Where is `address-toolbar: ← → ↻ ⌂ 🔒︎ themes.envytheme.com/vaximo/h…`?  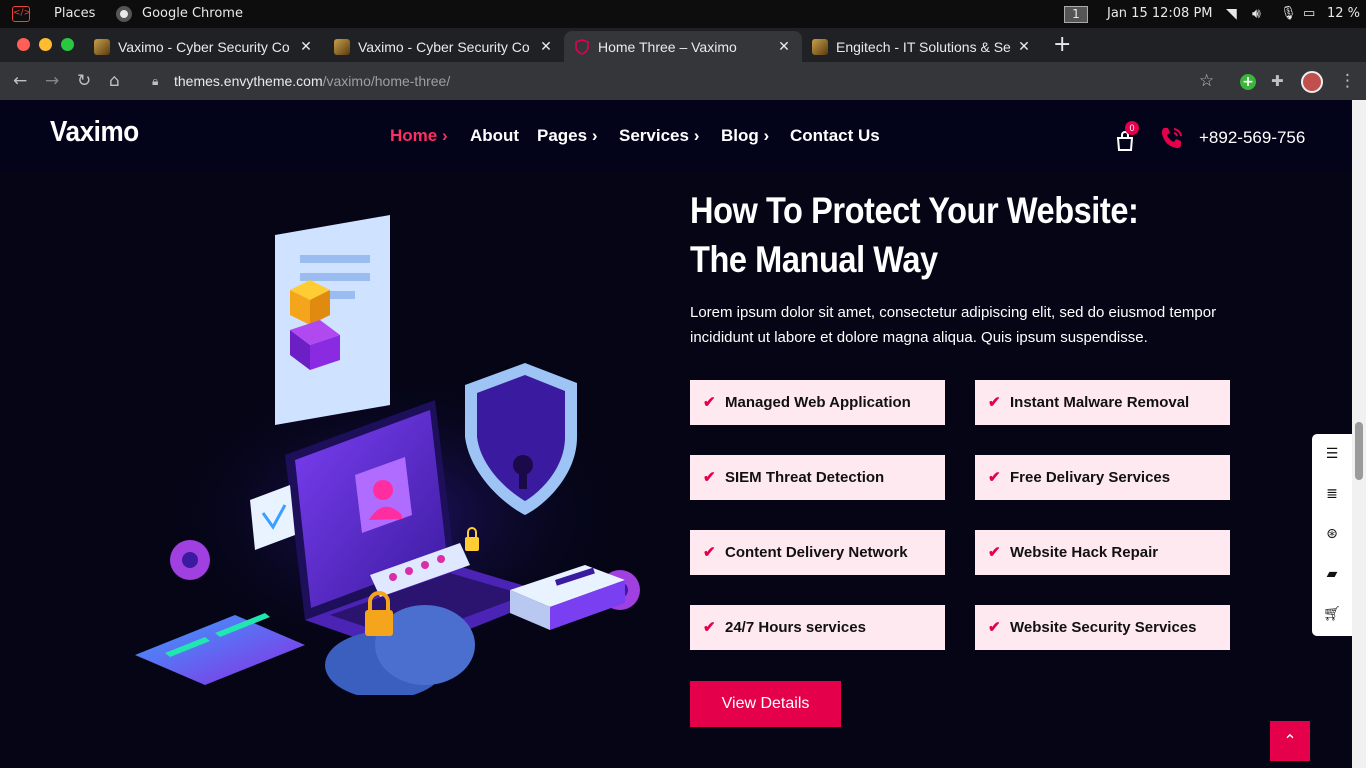 address-toolbar: ← → ↻ ⌂ 🔒︎ themes.envytheme.com/vaximo/h… is located at coordinates (683, 81).